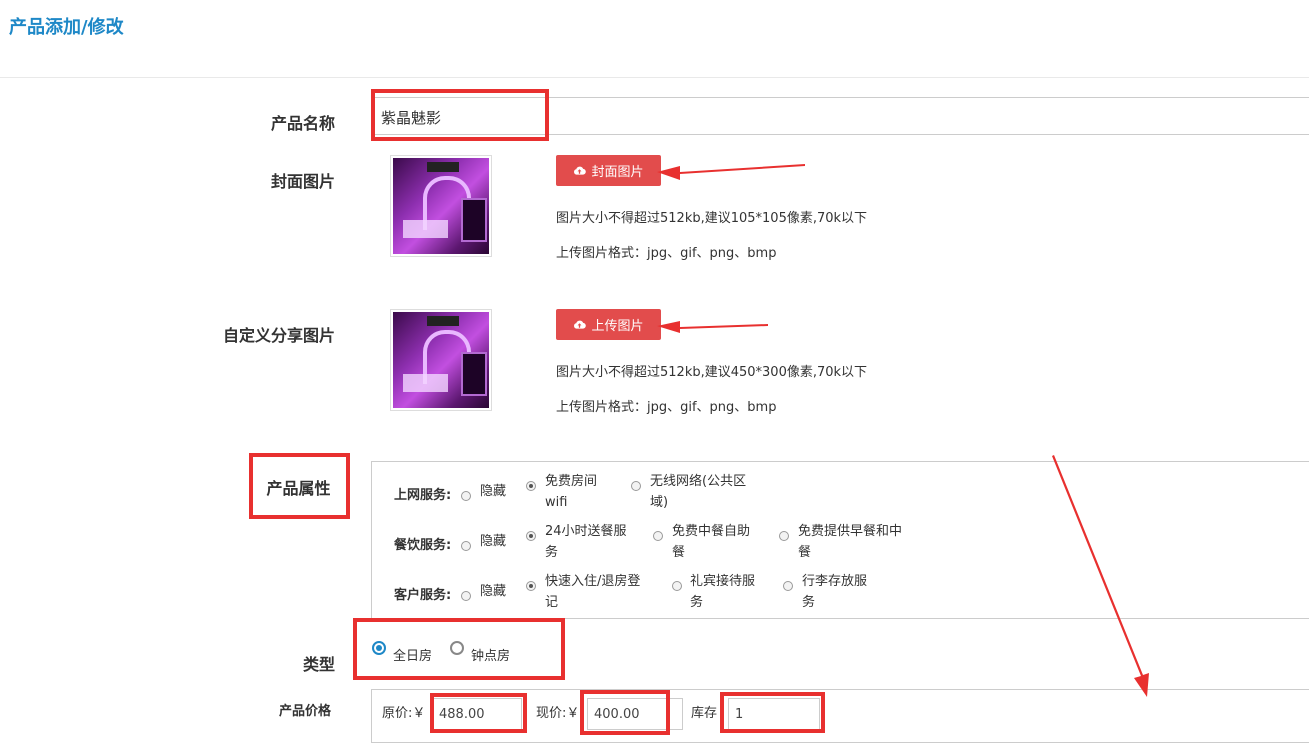 The height and width of the screenshot is (745, 1309). Describe the element at coordinates (318, 664) in the screenshot. I see `type-label: 类型` at that location.